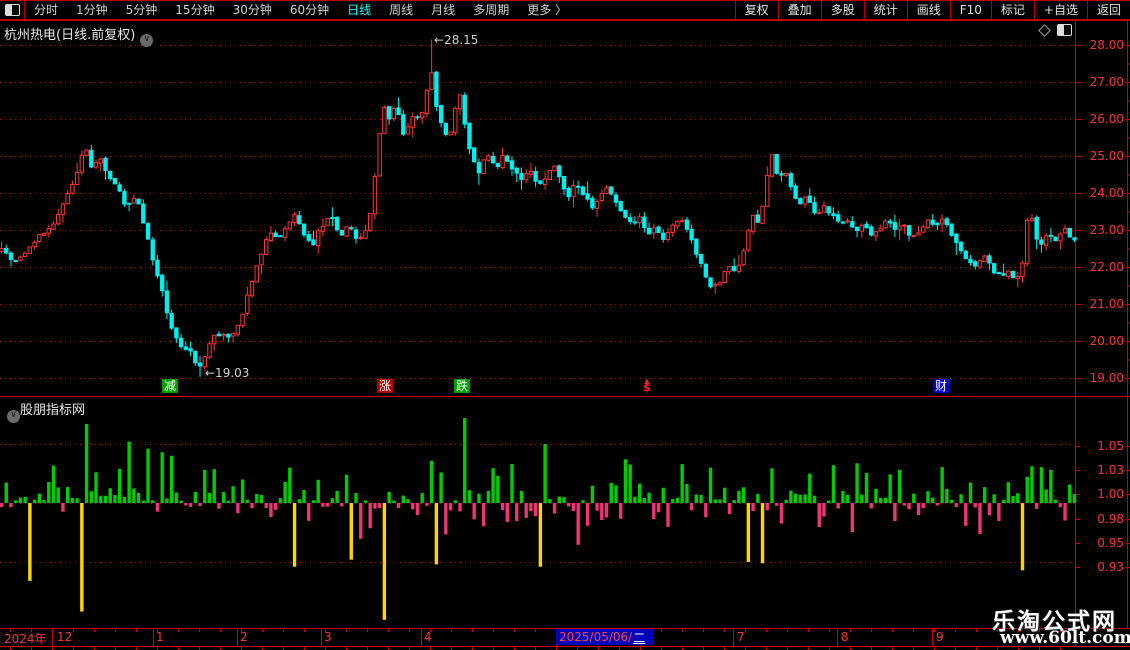  What do you see at coordinates (194, 10) in the screenshot?
I see `period-tab-3: 15分钟` at bounding box center [194, 10].